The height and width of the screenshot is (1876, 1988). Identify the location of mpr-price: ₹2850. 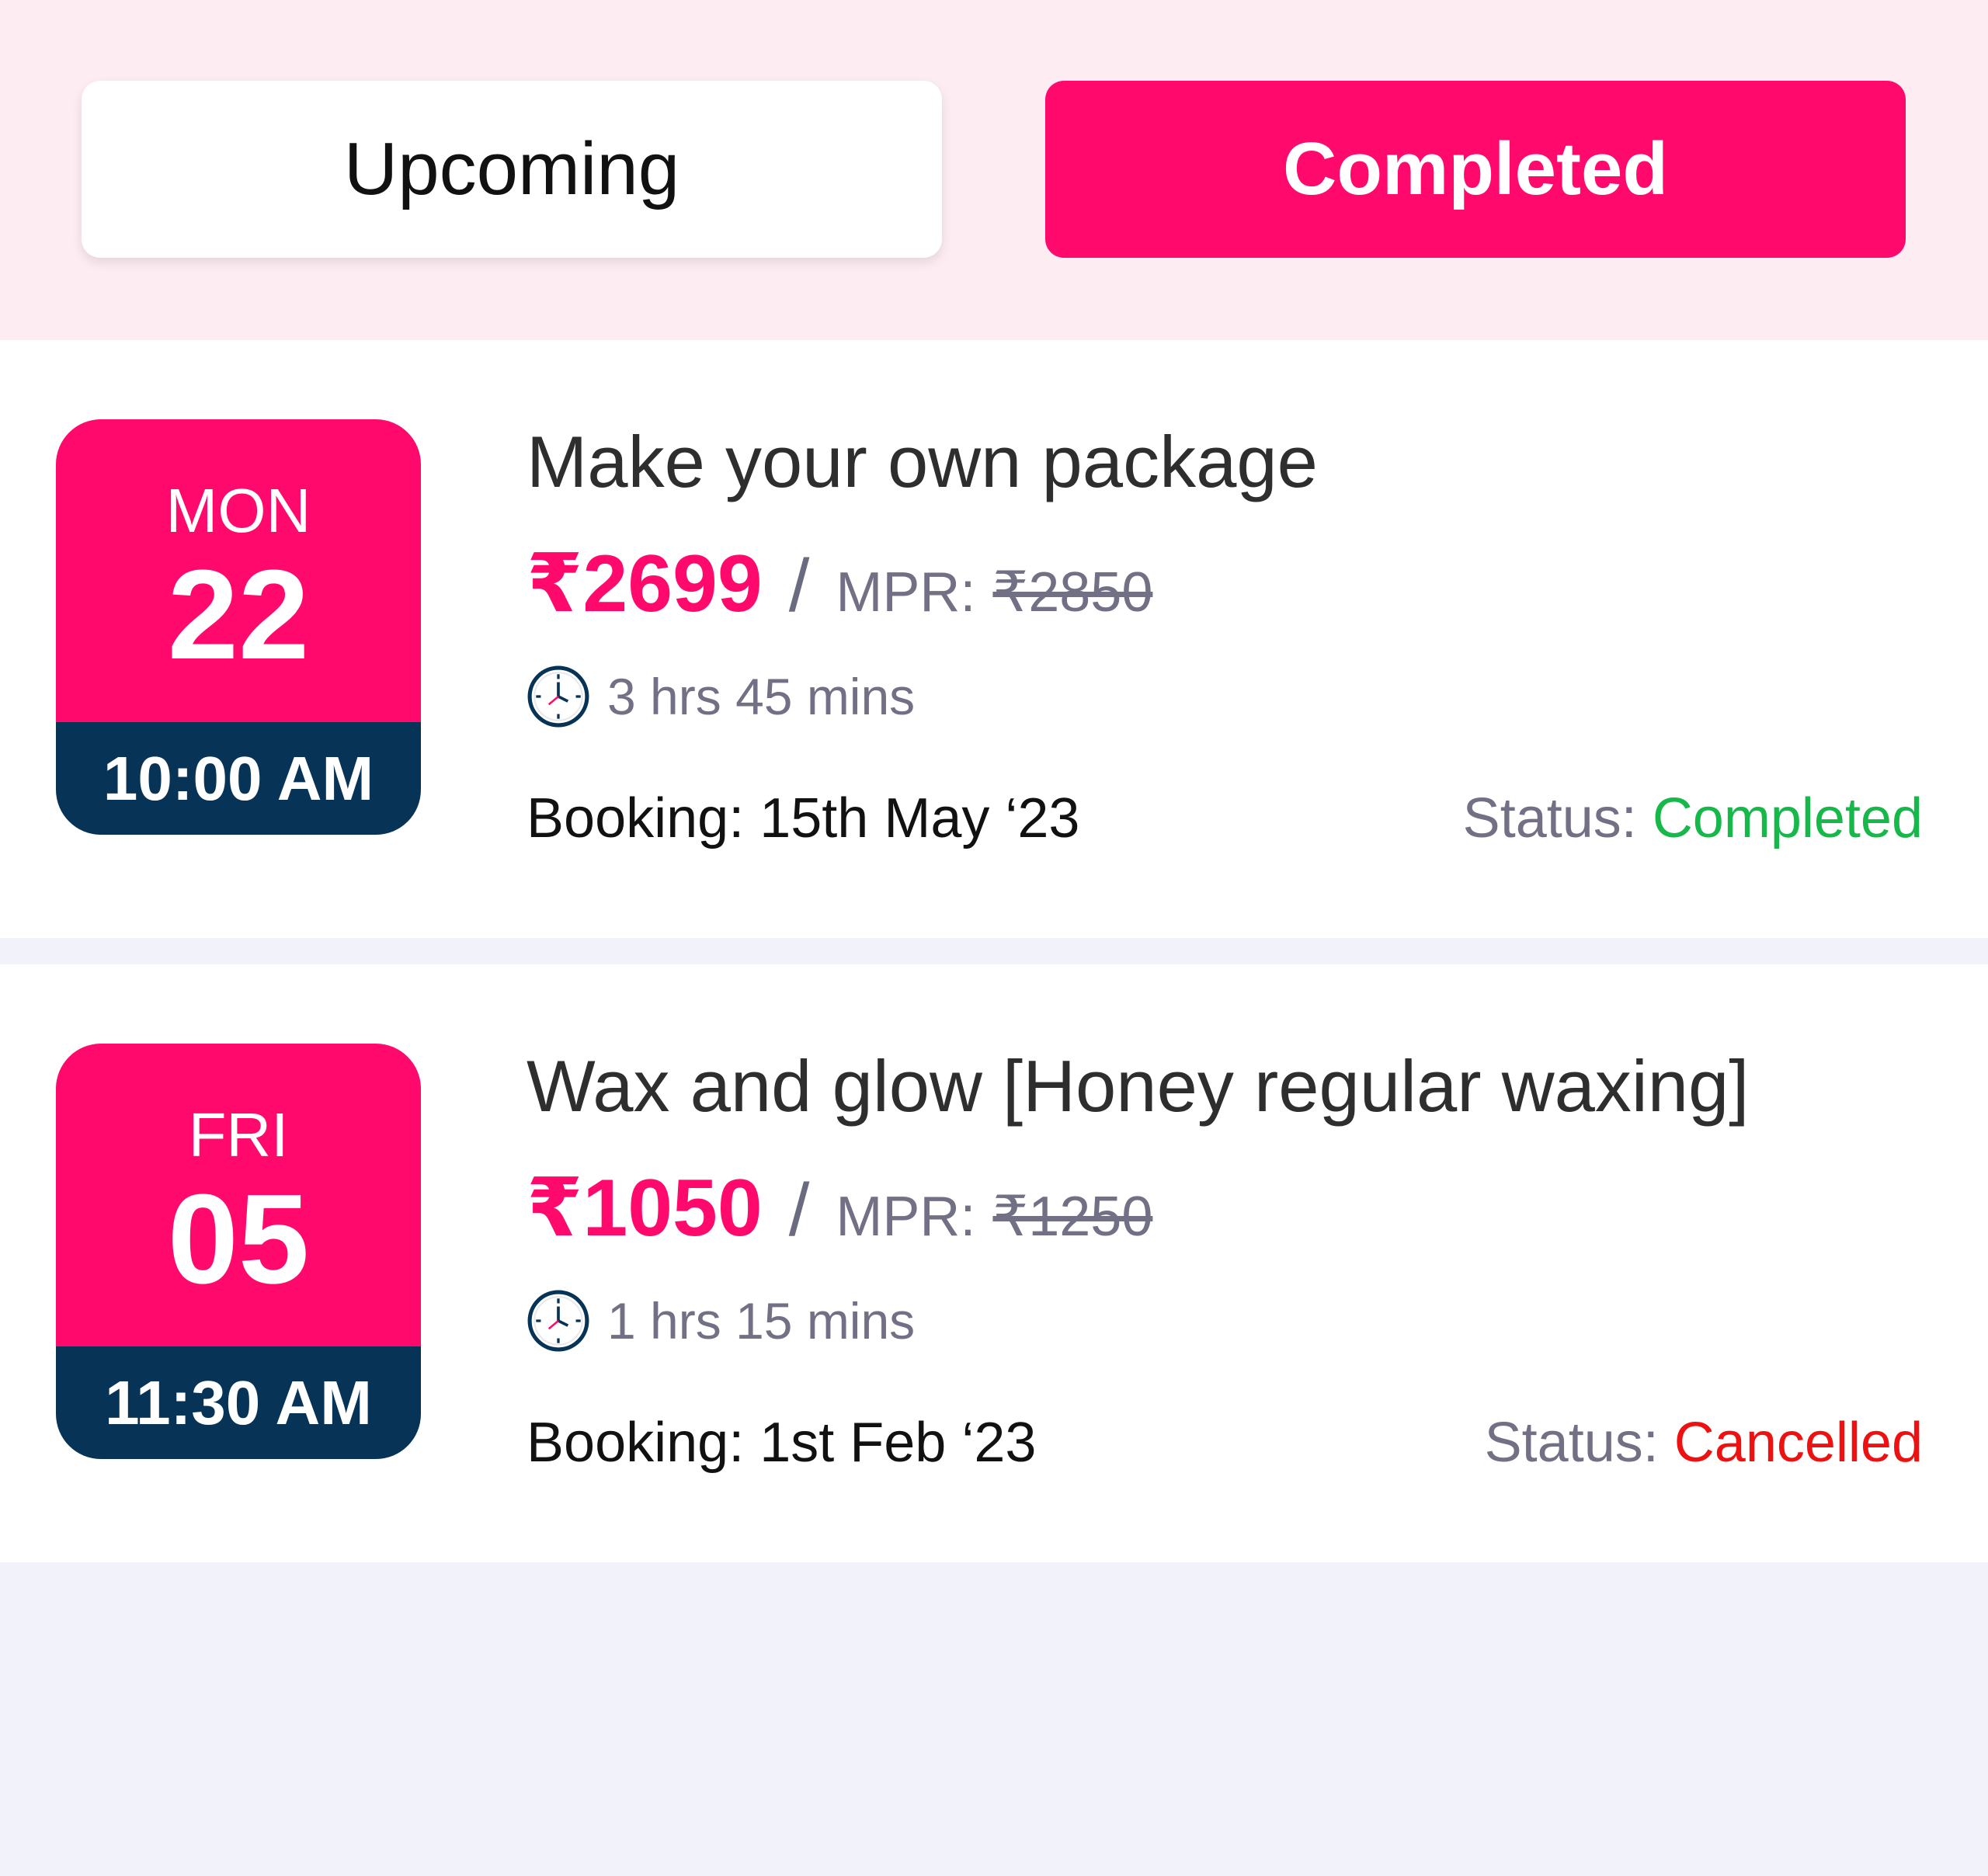
(1072, 592).